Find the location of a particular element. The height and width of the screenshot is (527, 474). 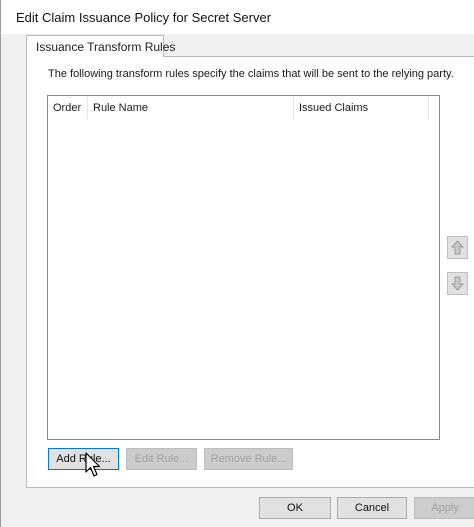

apply-button: Apply is located at coordinates (444, 508).